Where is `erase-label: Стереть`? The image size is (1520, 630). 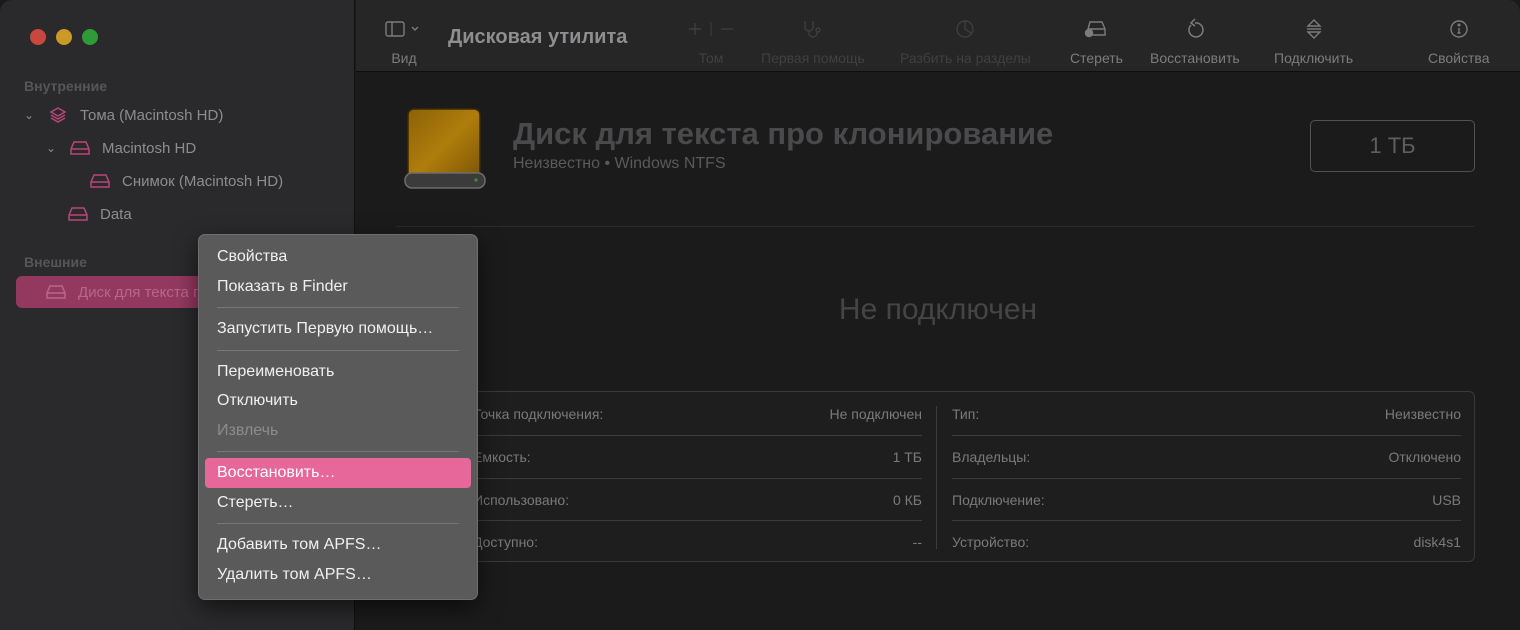 erase-label: Стереть is located at coordinates (1096, 58).